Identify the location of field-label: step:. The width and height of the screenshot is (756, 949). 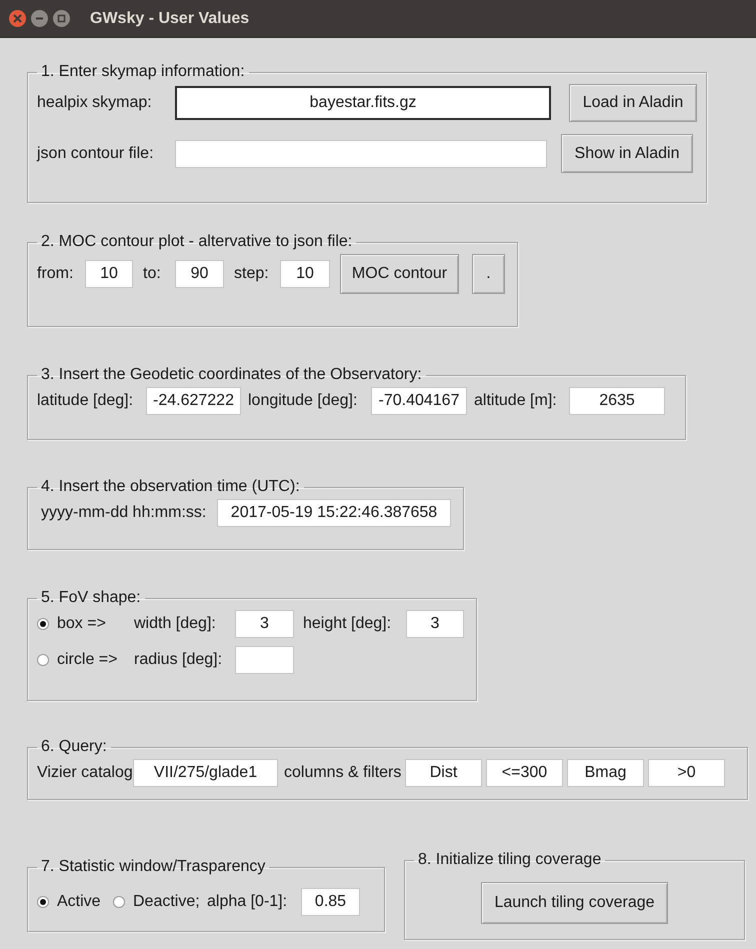
(252, 274).